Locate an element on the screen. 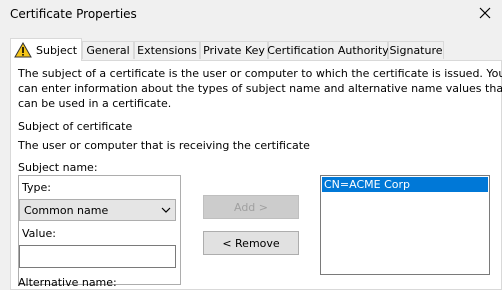  list-item: CN=ACME Corp is located at coordinates (405, 184).